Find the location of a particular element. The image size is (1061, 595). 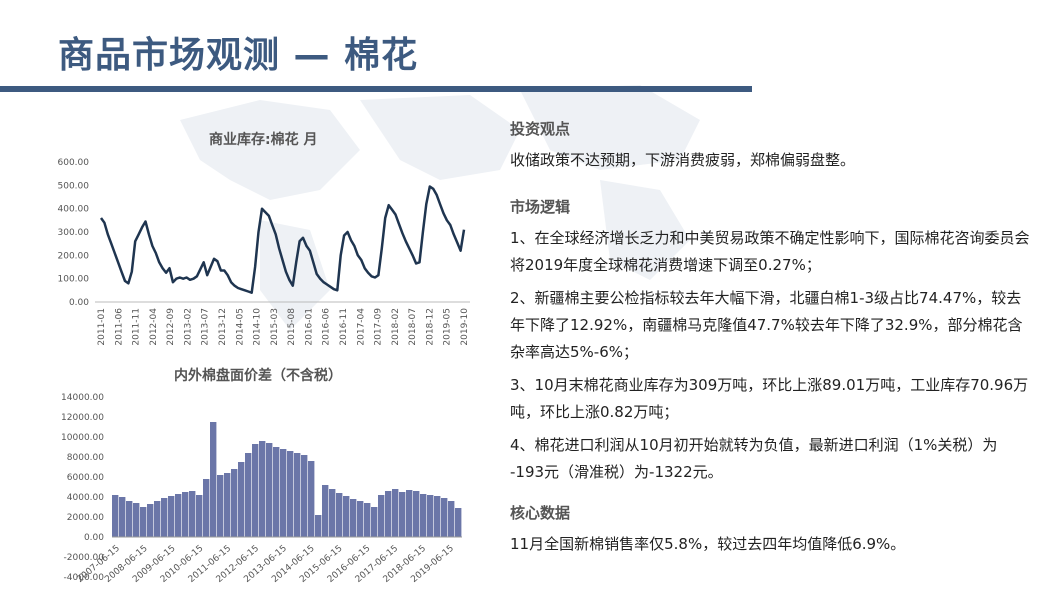

y-tick-label: 400.00 is located at coordinates (74, 210).